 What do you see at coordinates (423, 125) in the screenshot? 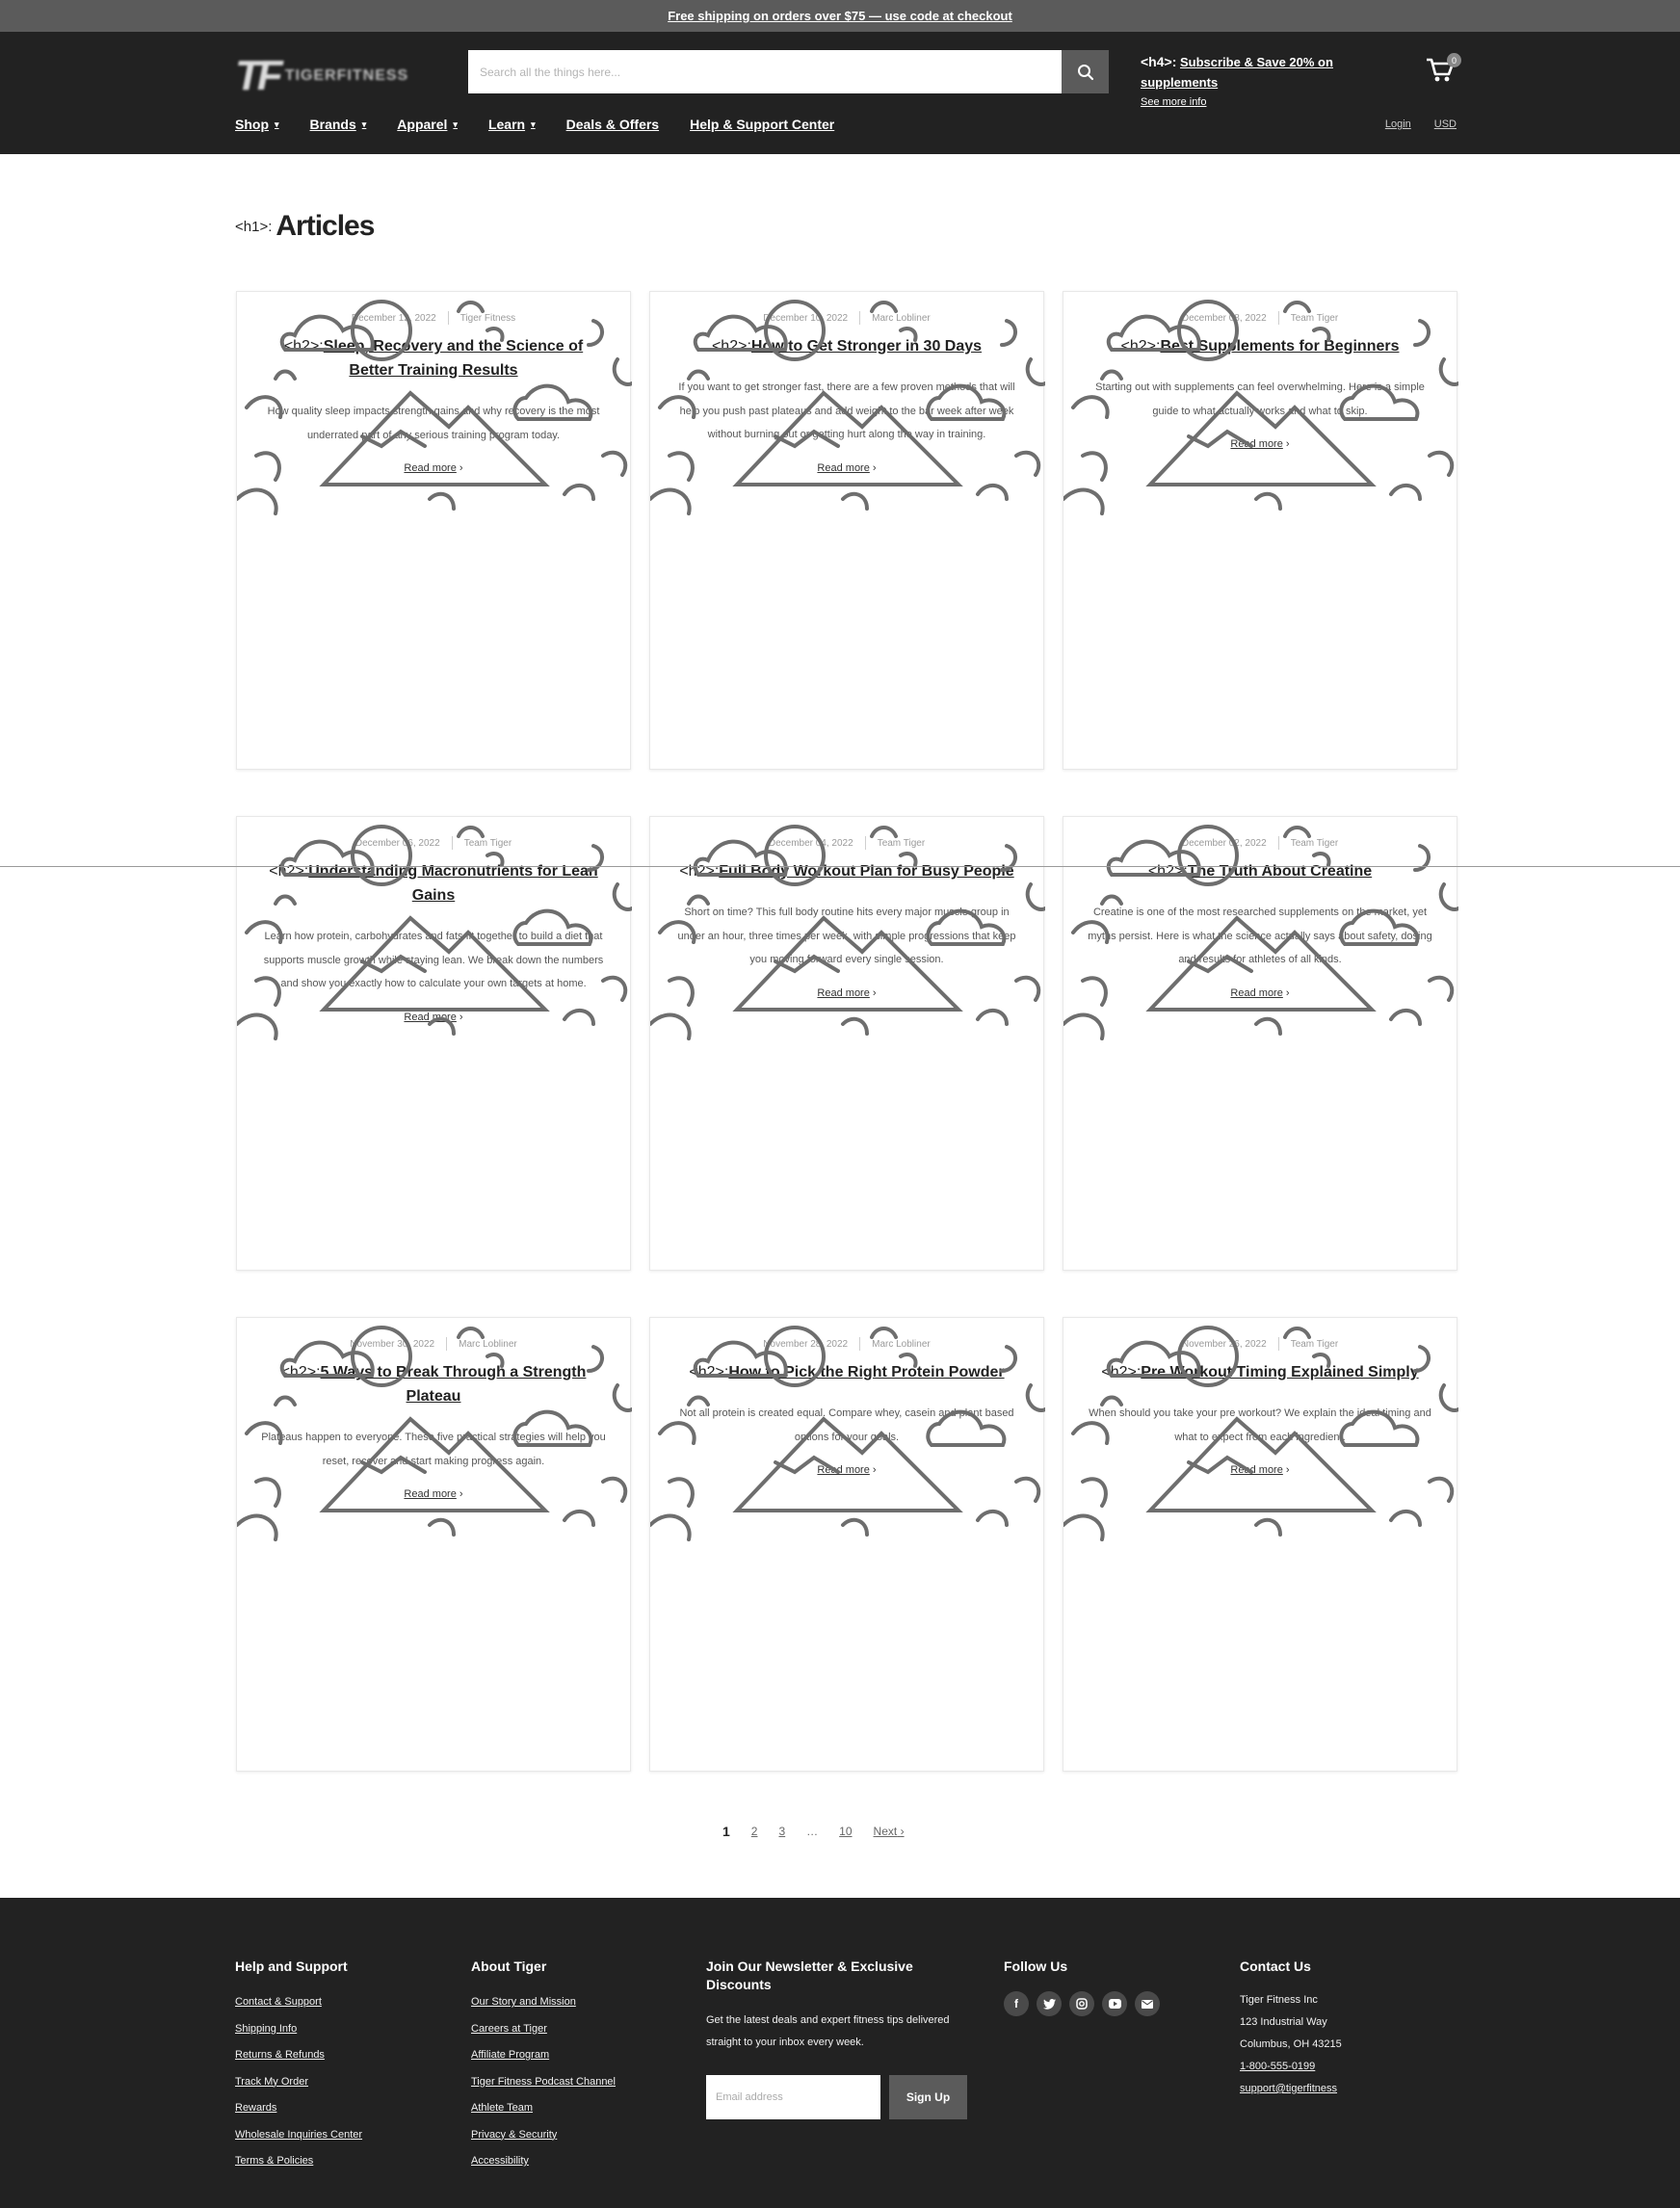
I see `nav-label: Apparel` at bounding box center [423, 125].